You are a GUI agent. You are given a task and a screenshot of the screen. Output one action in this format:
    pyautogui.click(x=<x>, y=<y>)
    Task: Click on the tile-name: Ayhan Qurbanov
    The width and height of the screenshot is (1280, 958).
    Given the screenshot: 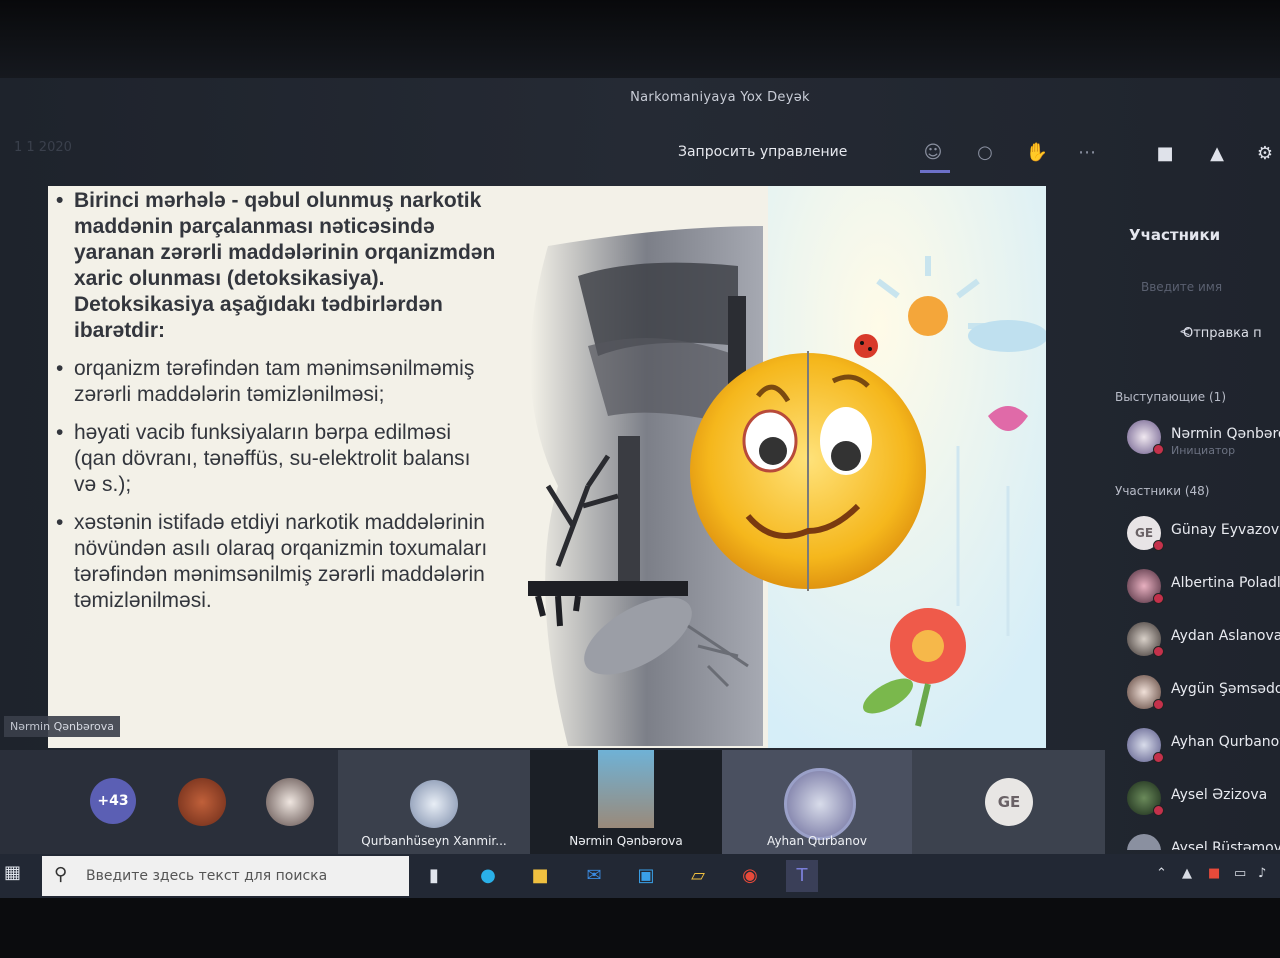 What is the action you would take?
    pyautogui.click(x=817, y=841)
    